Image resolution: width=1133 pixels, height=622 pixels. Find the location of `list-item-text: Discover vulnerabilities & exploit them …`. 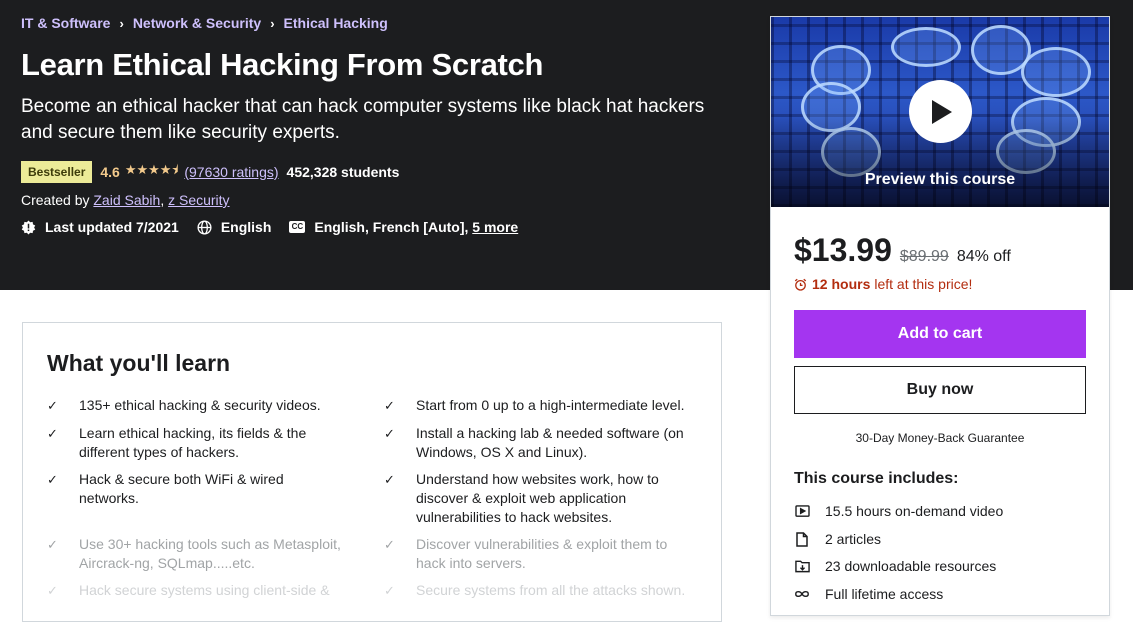

list-item-text: Discover vulnerabilities & exploit them … is located at coordinates (542, 553).